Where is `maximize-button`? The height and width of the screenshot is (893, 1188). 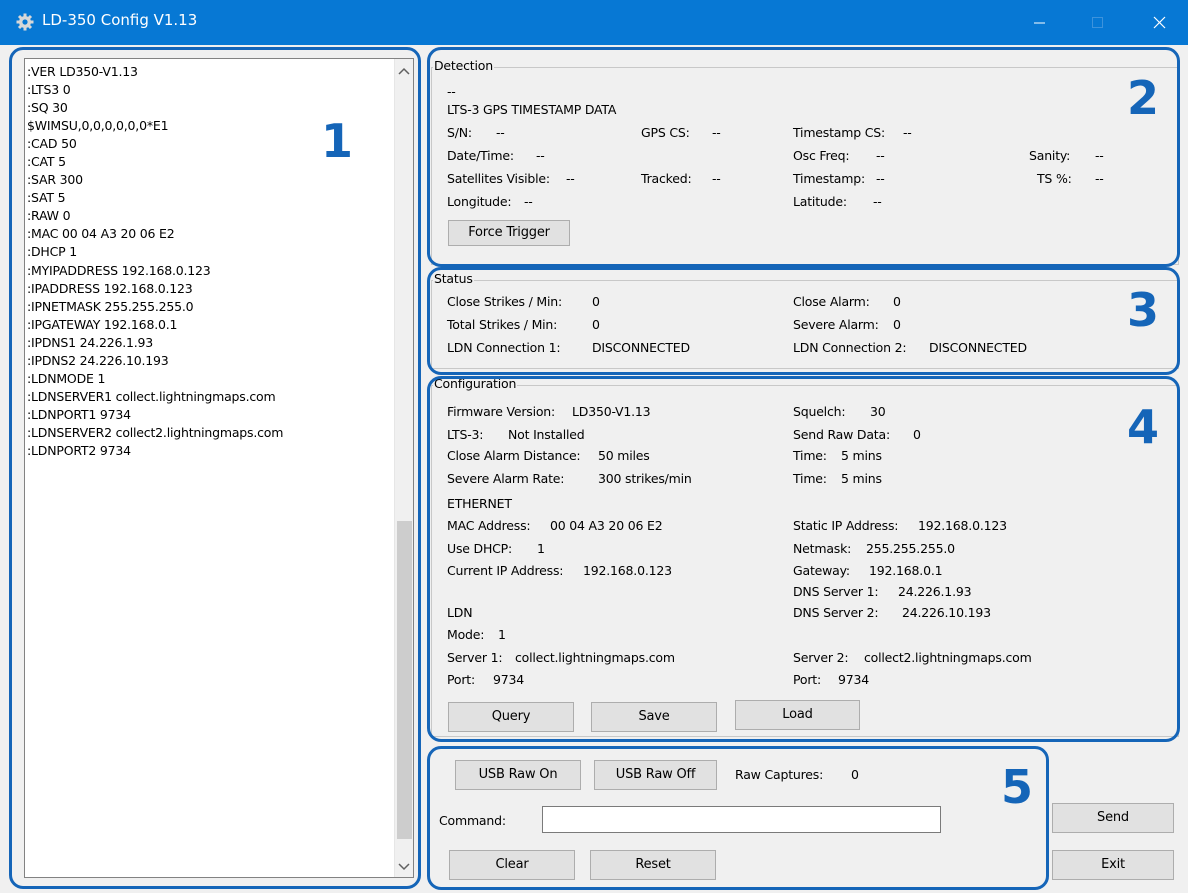 maximize-button is located at coordinates (1097, 23).